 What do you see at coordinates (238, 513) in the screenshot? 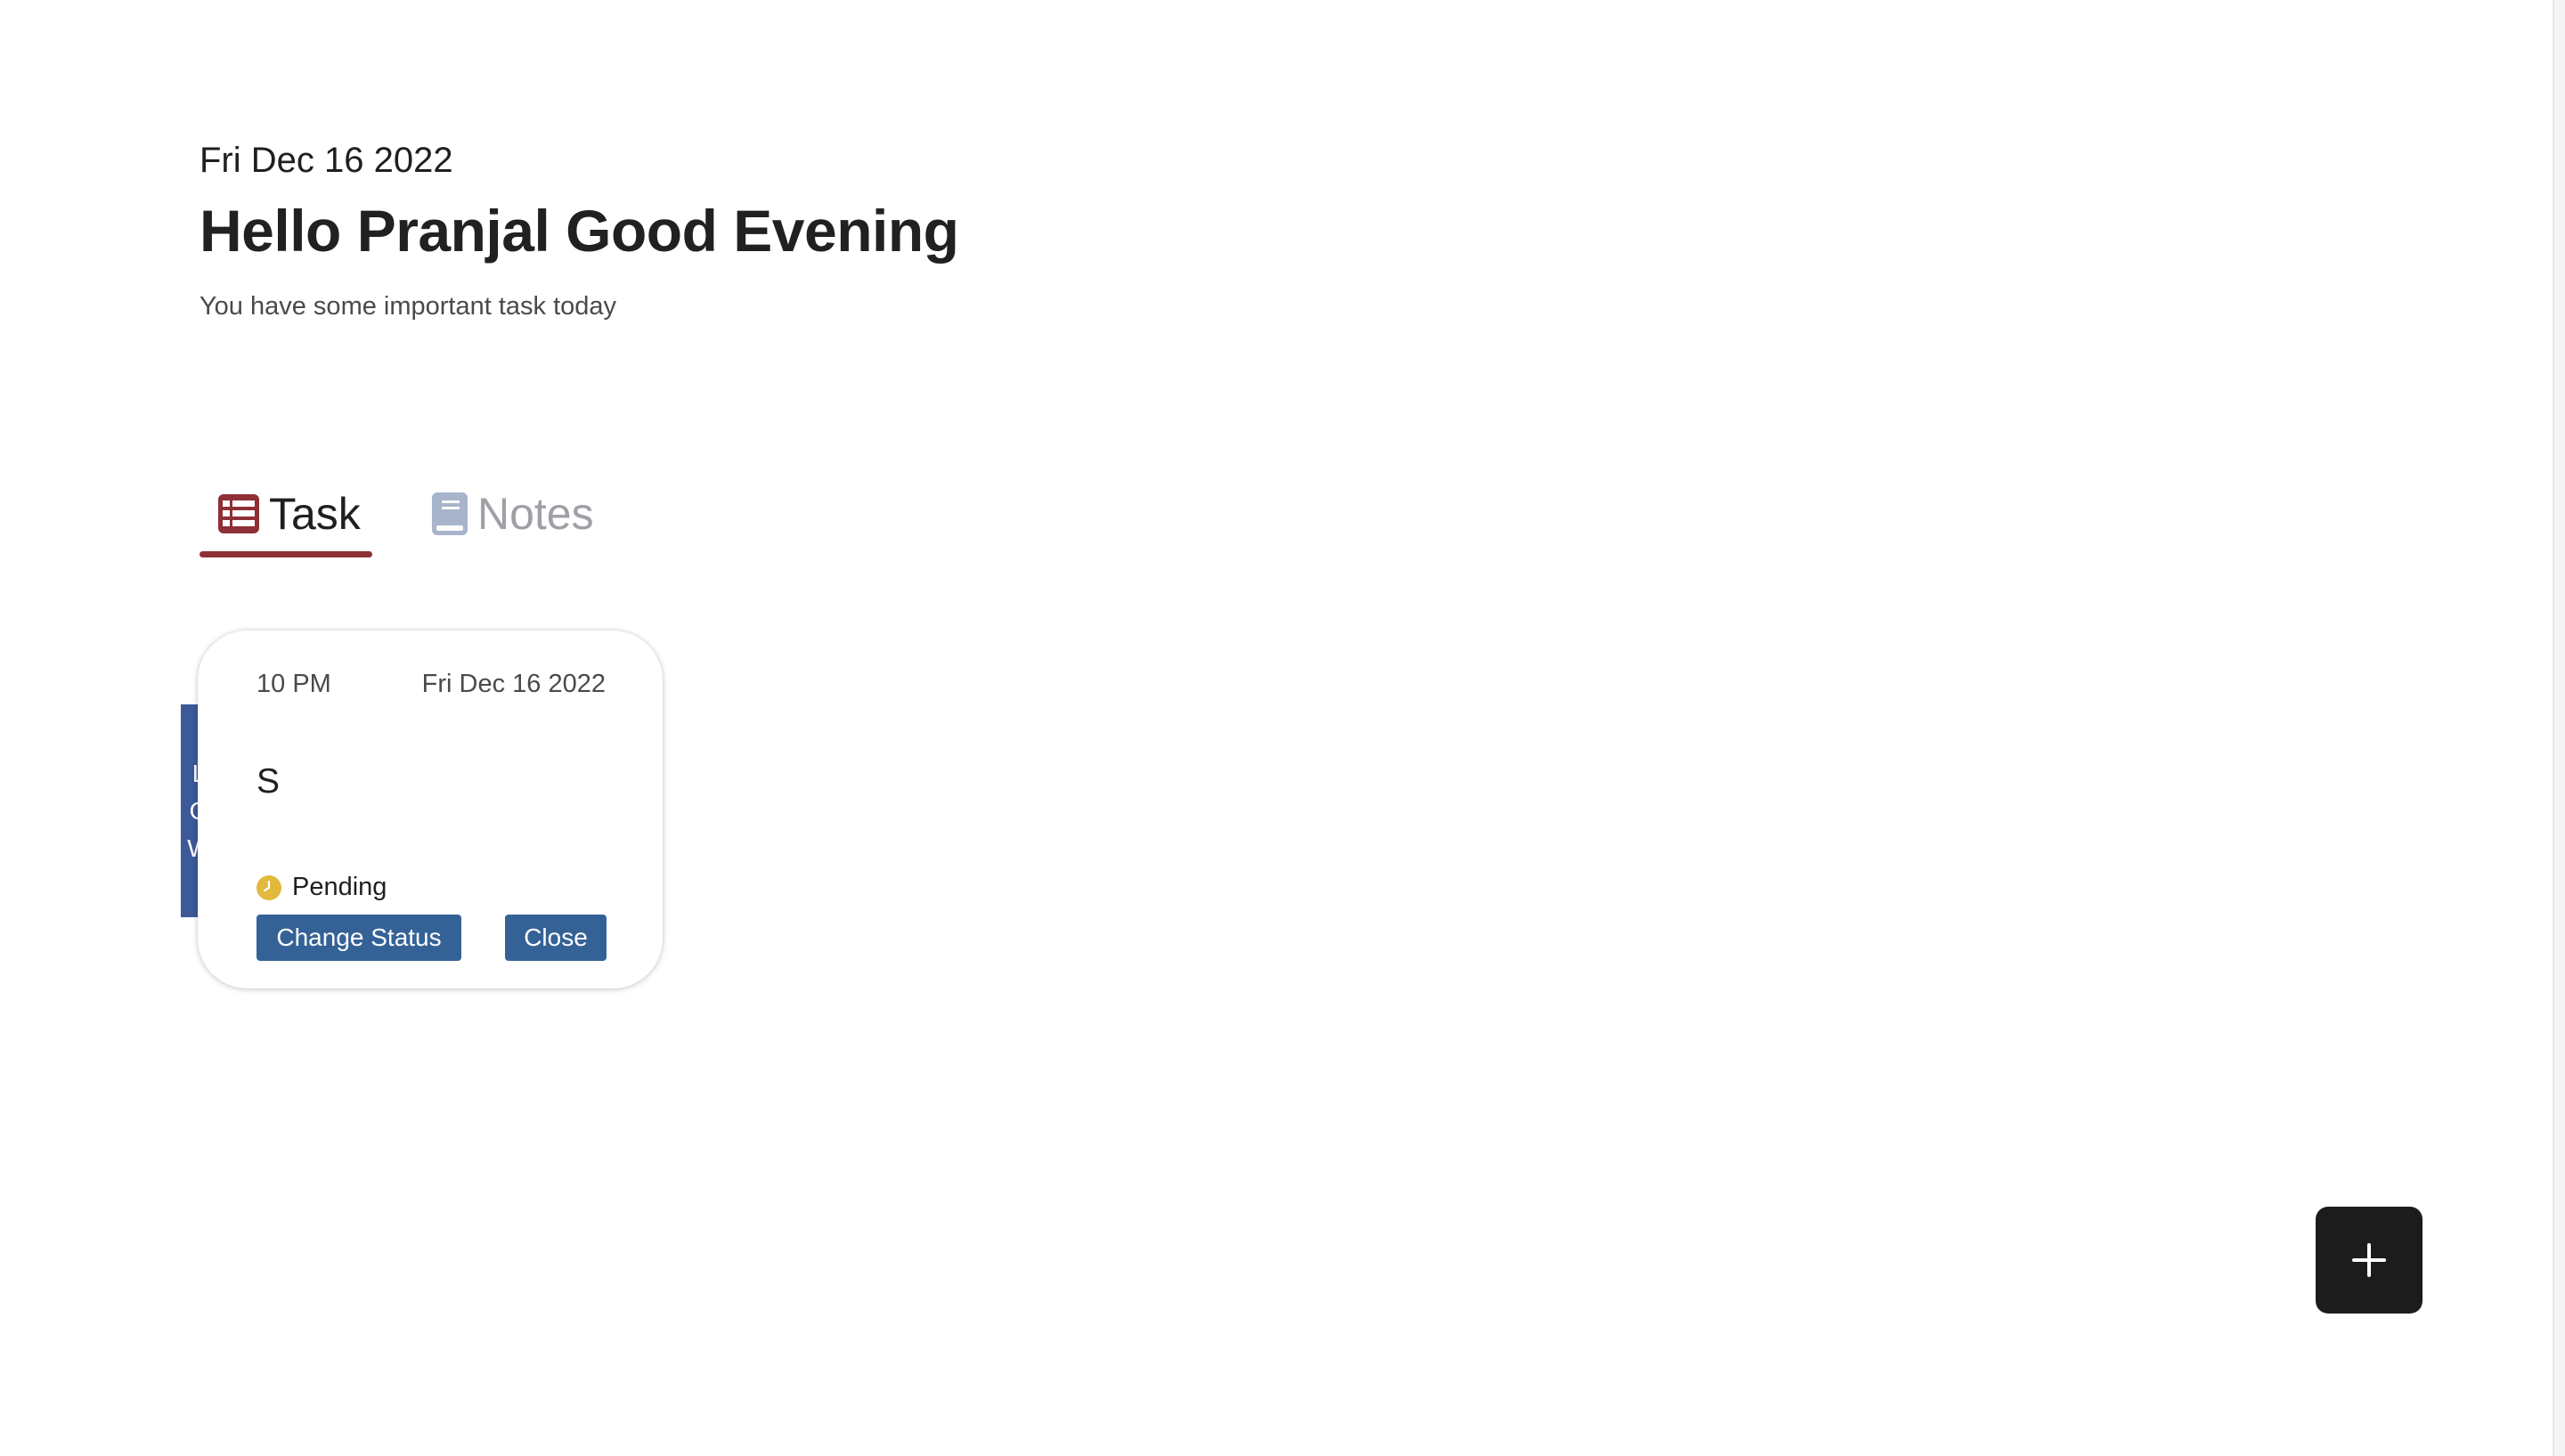
I see `task-list-icon` at bounding box center [238, 513].